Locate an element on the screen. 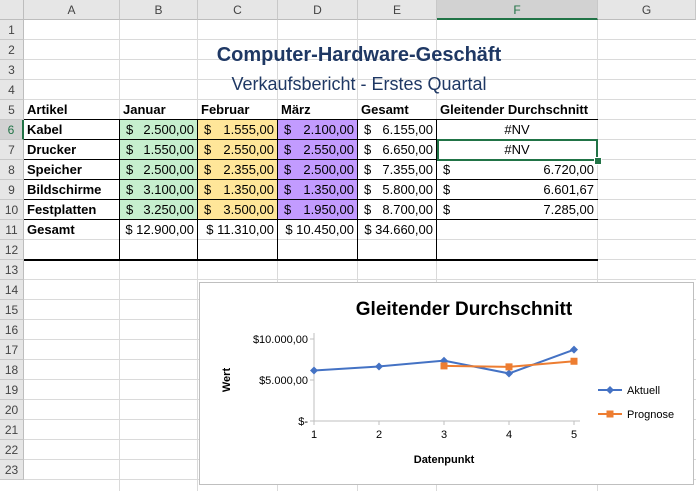  cell-c9: $1.350,00 is located at coordinates (237, 189).